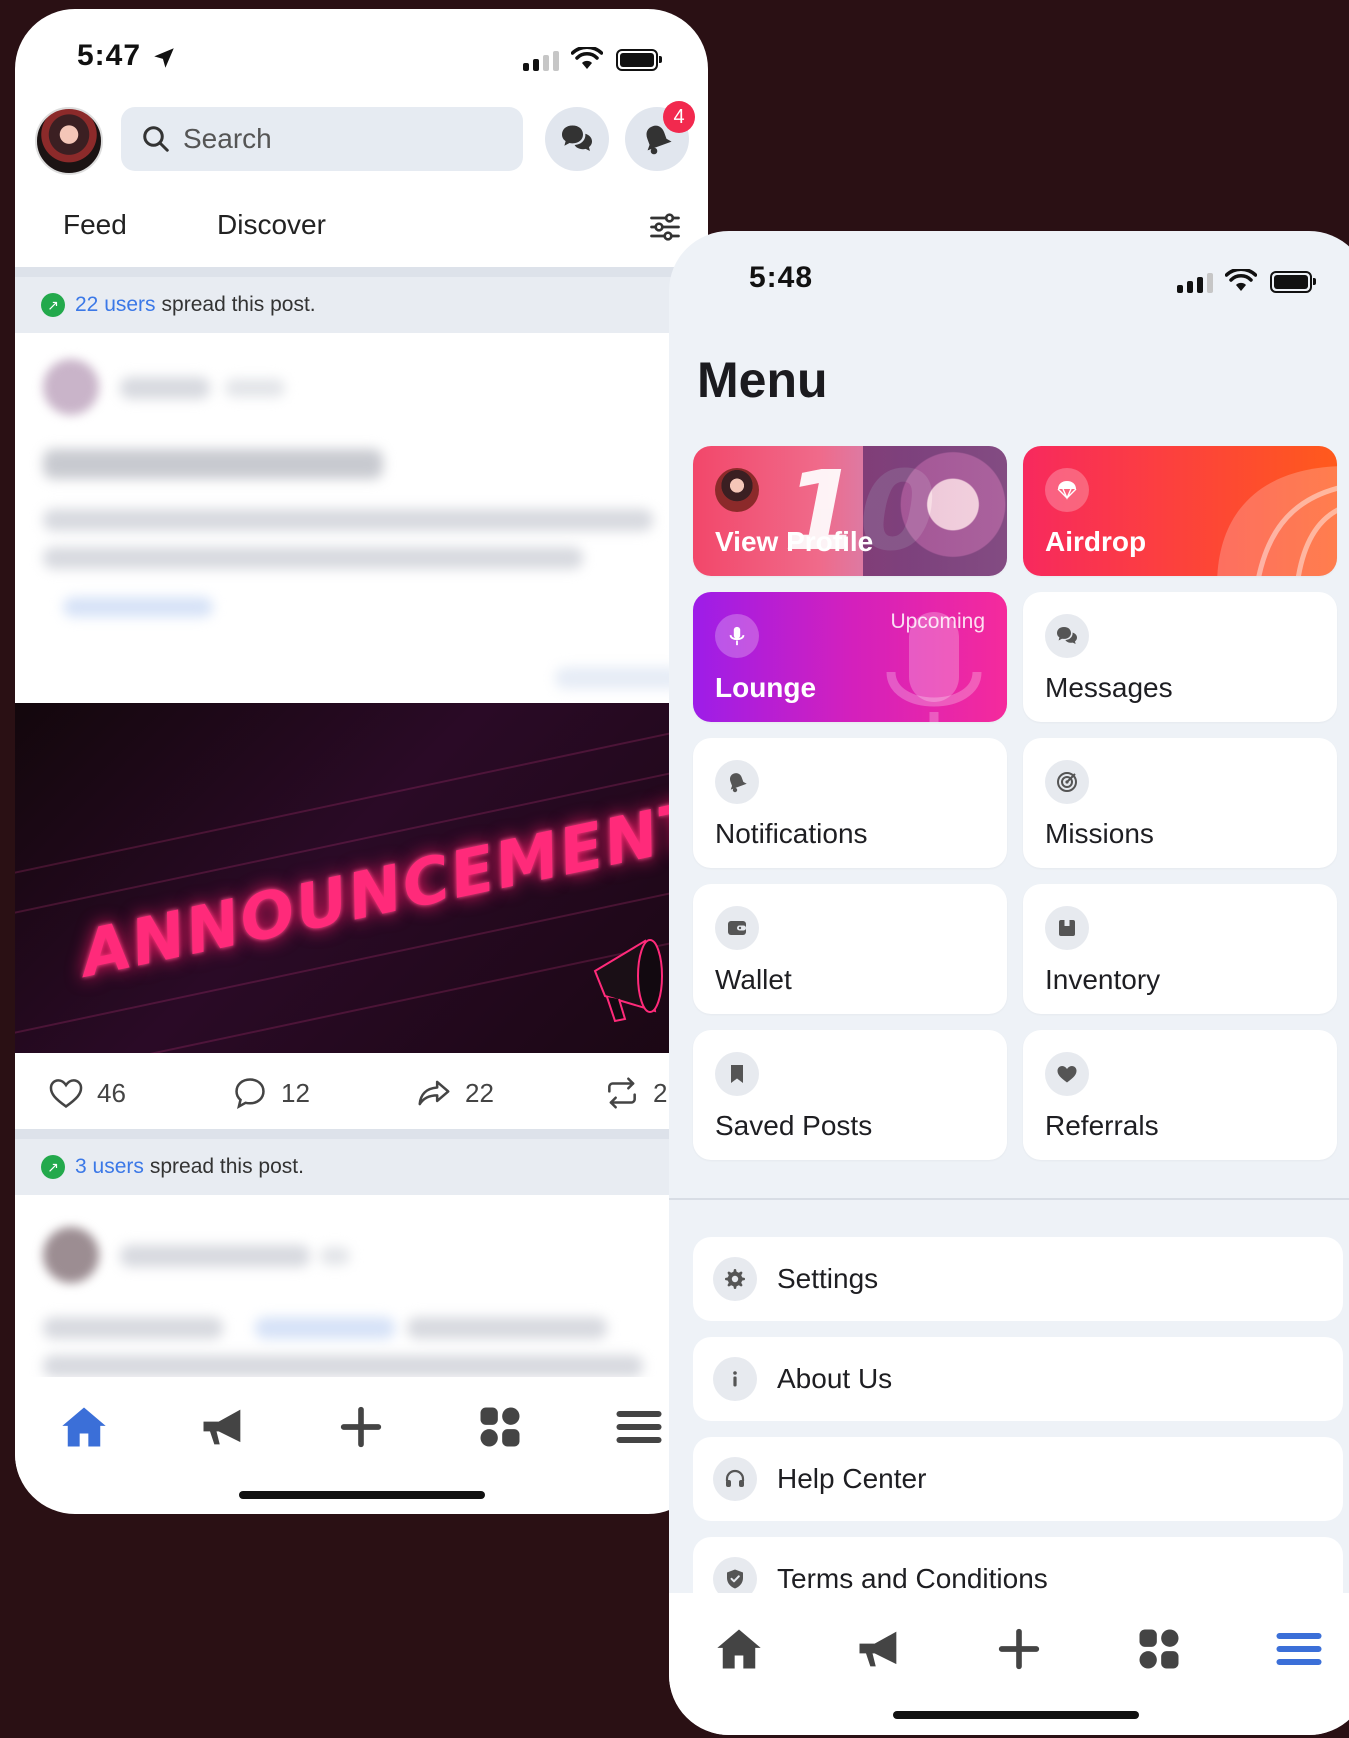  What do you see at coordinates (737, 490) in the screenshot?
I see `avatar` at bounding box center [737, 490].